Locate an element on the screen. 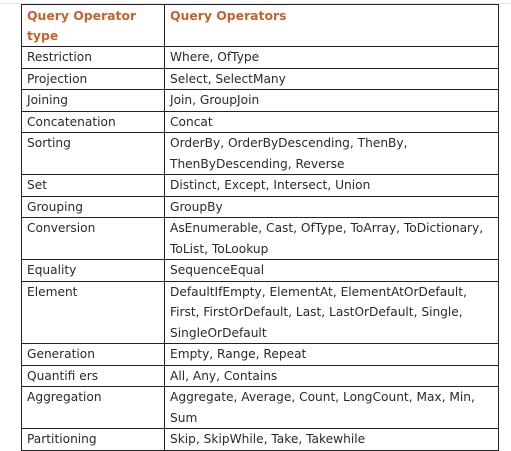  table-row: Generation Empty, Range, Repeat is located at coordinates (260, 354).